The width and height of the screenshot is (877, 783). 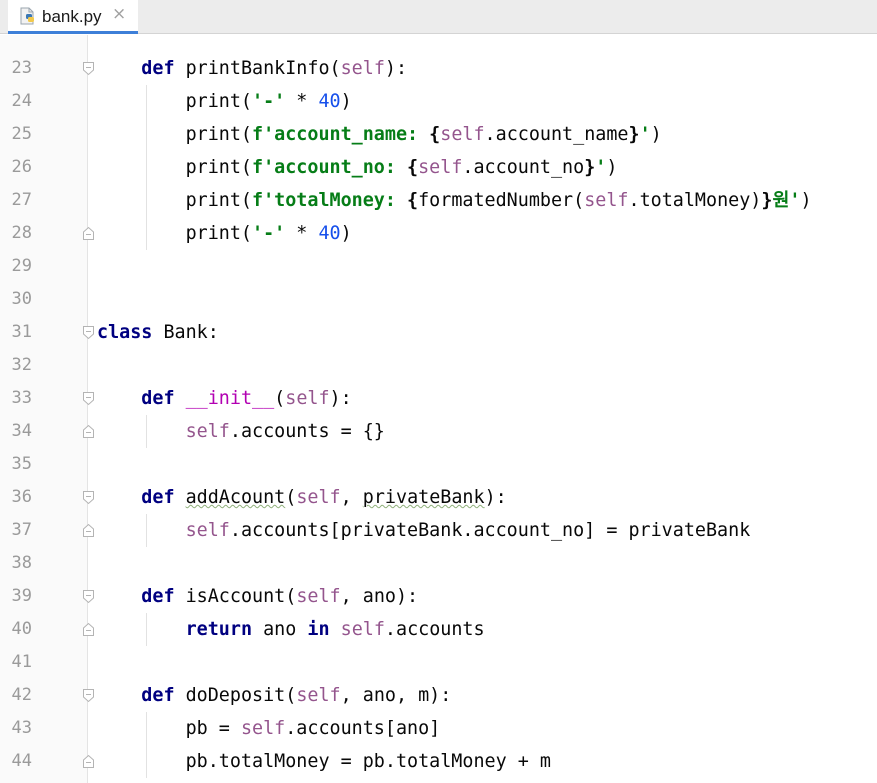 What do you see at coordinates (786, 200) in the screenshot?
I see `code-token: 원'` at bounding box center [786, 200].